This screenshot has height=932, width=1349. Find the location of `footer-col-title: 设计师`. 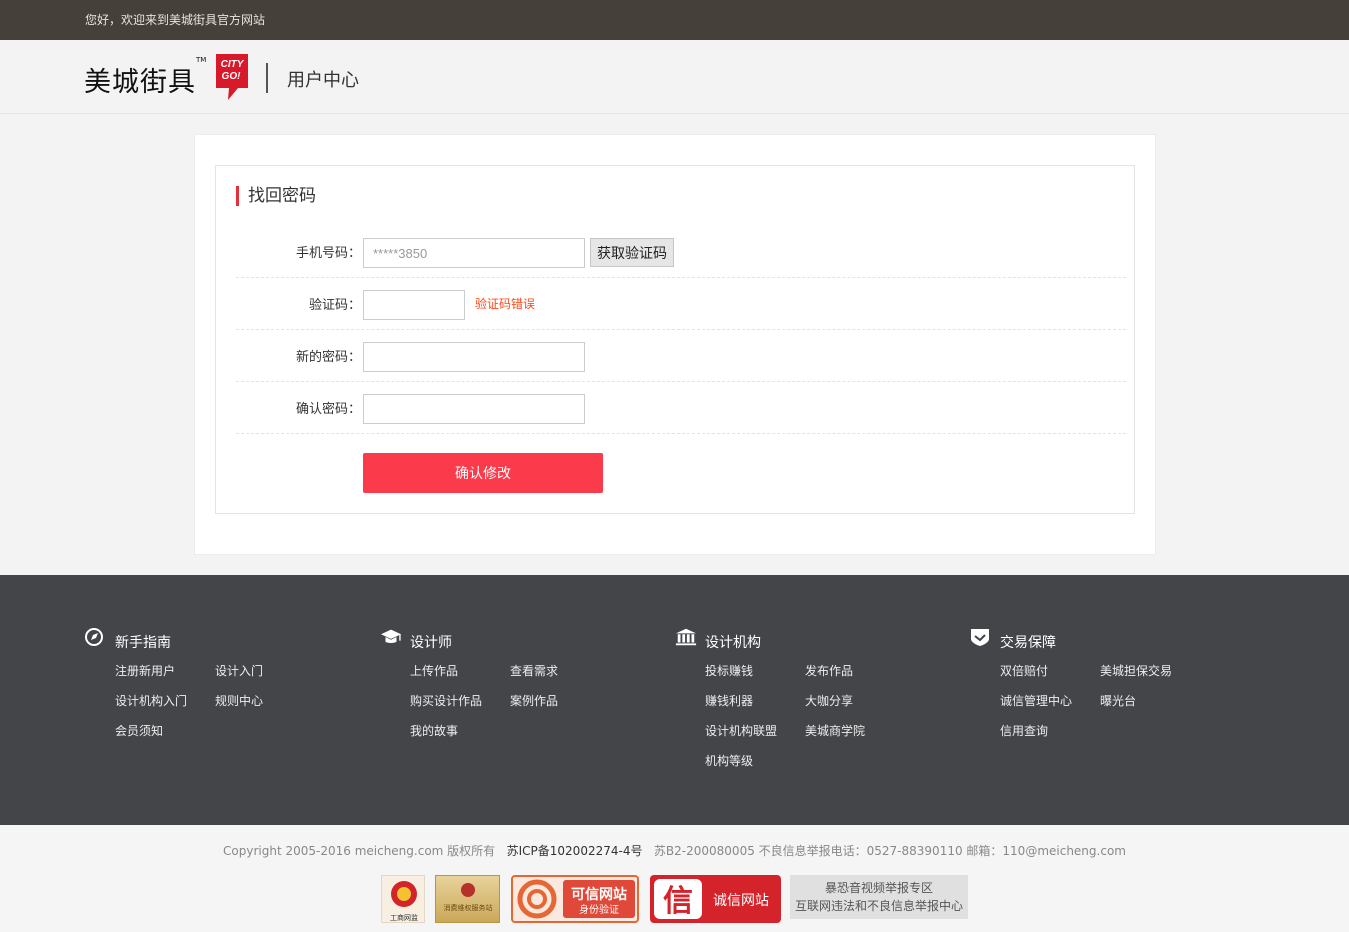

footer-col-title: 设计师 is located at coordinates (431, 643).